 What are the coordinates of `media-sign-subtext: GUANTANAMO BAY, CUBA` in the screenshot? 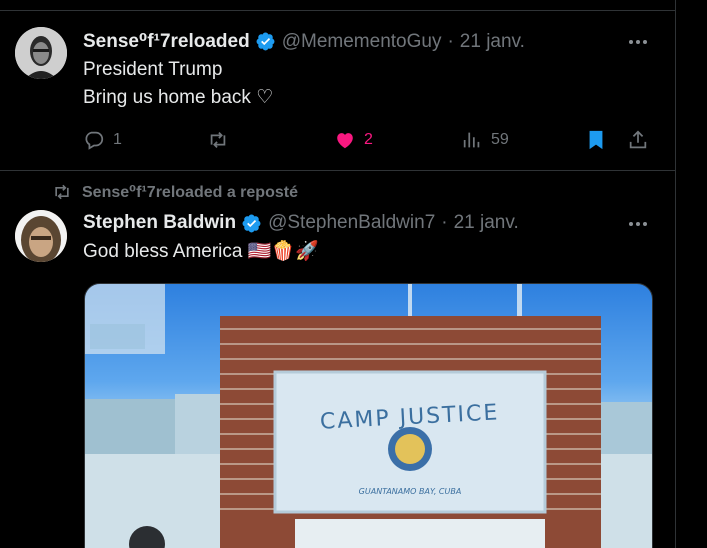 It's located at (410, 491).